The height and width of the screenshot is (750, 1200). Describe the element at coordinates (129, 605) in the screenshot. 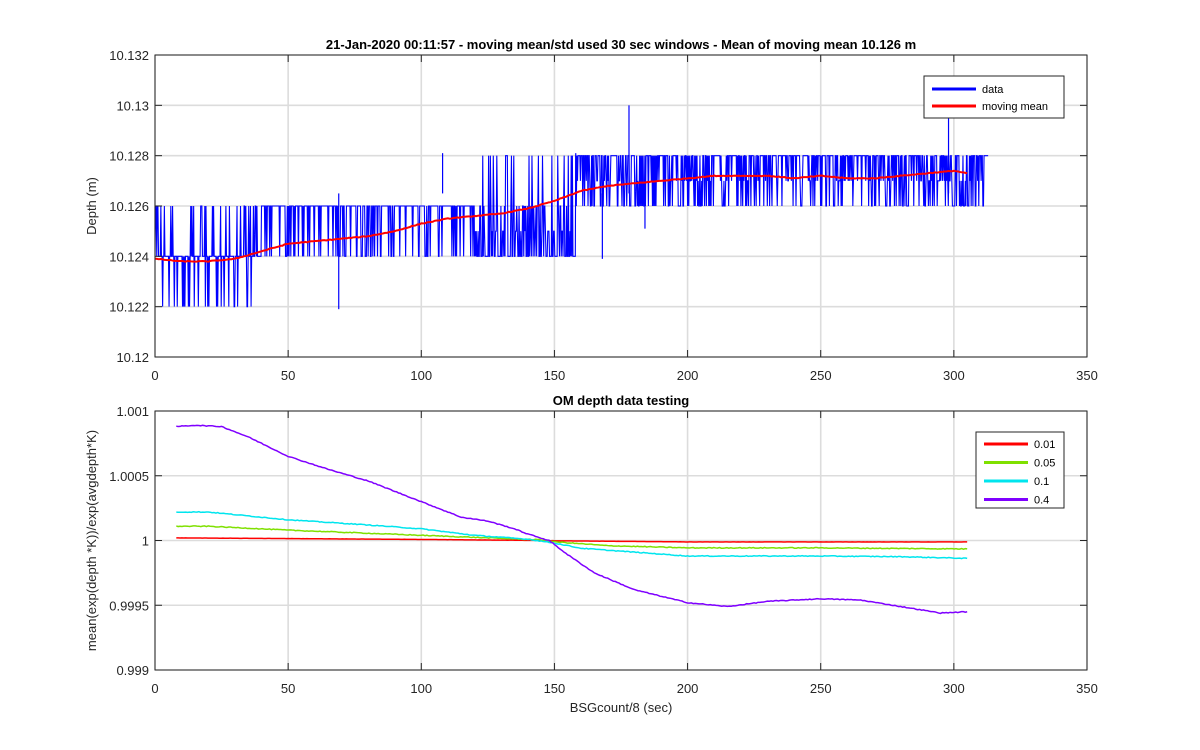

I see `y-tick-label: 0.9995` at that location.